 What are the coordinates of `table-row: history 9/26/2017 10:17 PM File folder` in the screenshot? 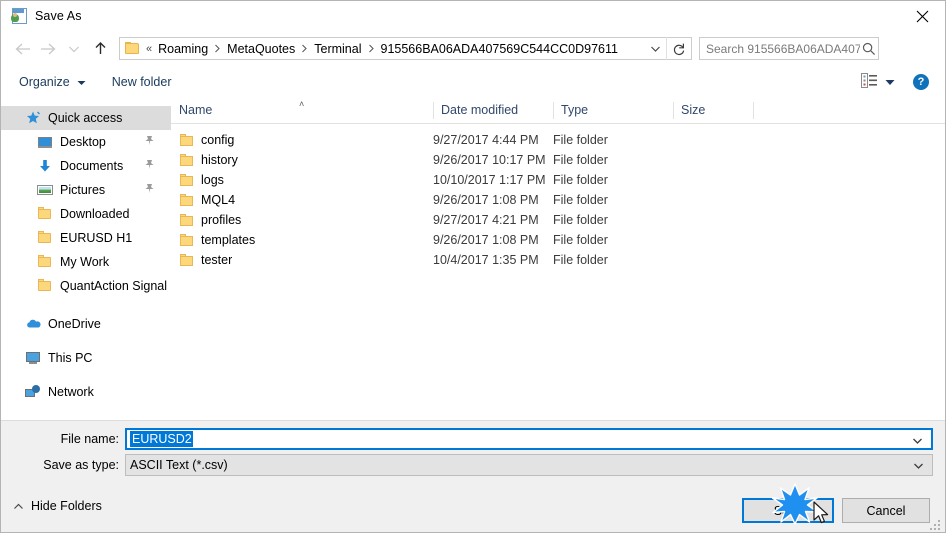 It's located at (558, 160).